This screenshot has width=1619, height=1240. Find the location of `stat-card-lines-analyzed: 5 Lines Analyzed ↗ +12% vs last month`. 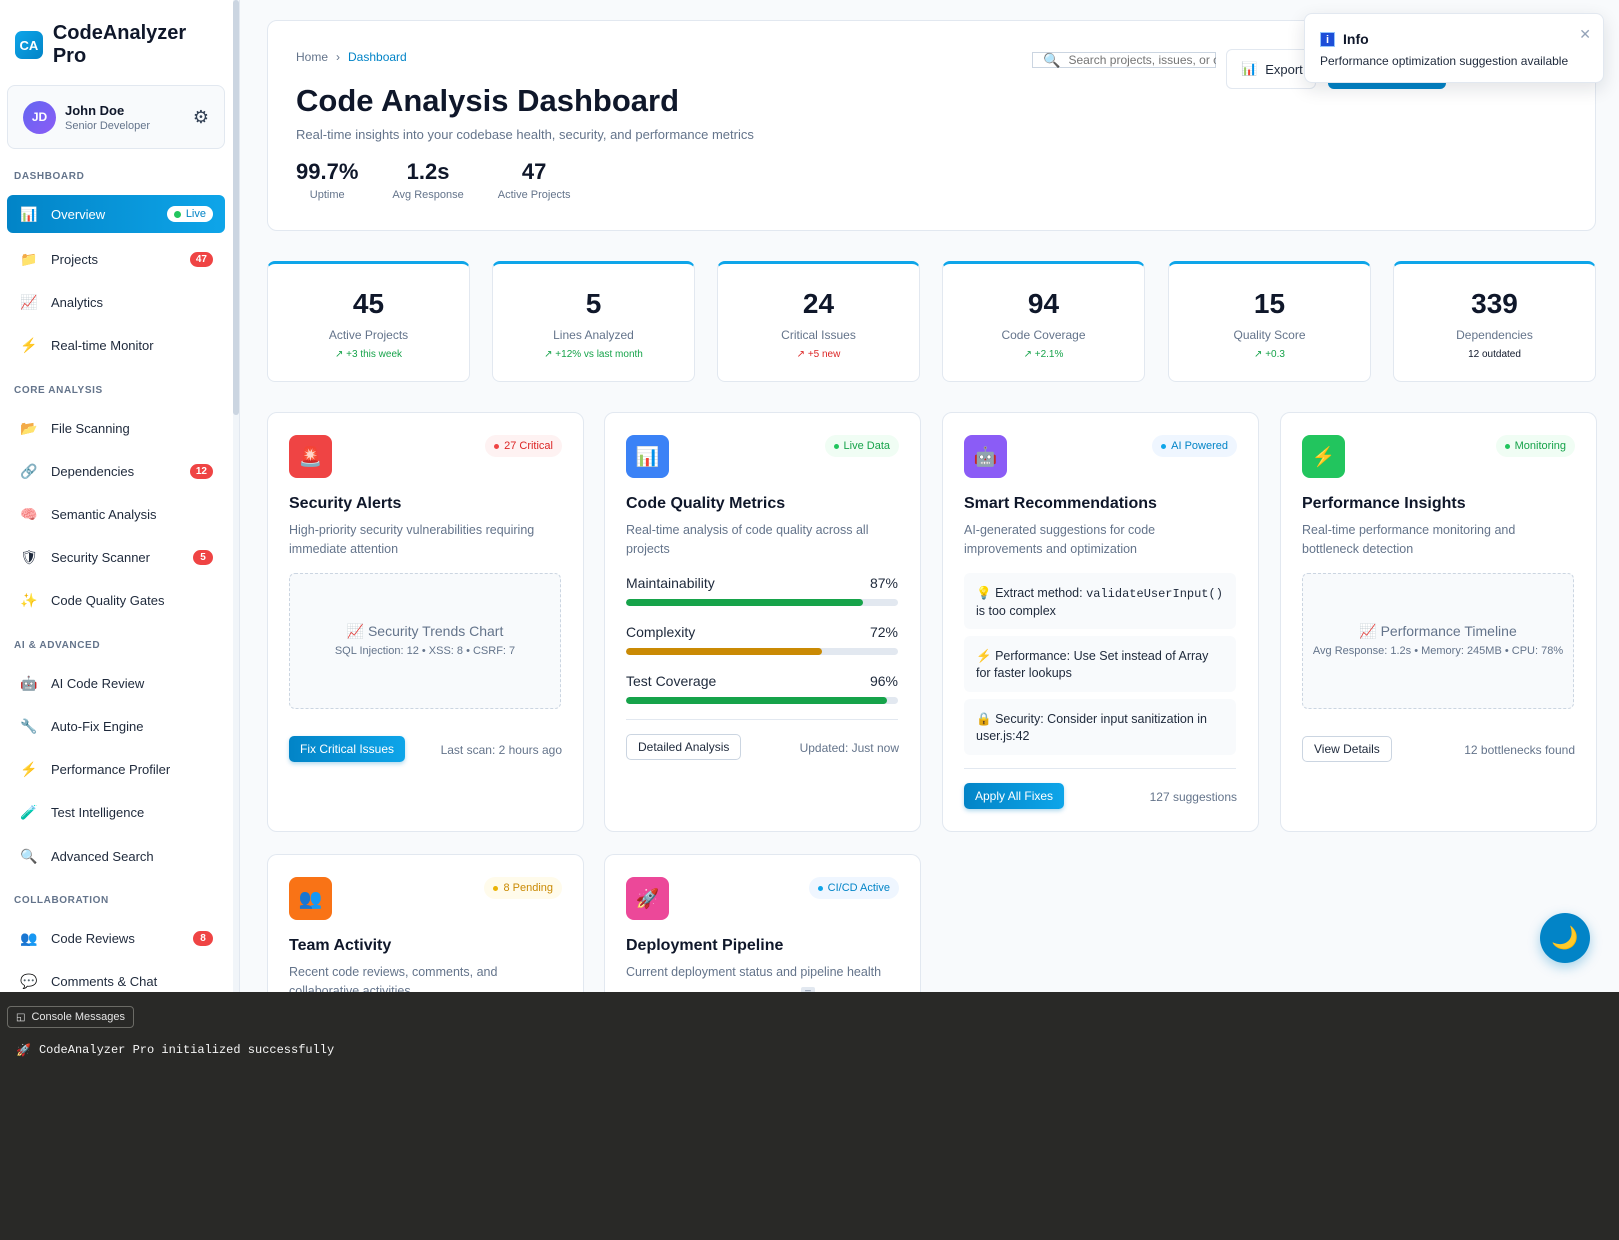

stat-card-lines-analyzed: 5 Lines Analyzed ↗ +12% vs last month is located at coordinates (593, 321).